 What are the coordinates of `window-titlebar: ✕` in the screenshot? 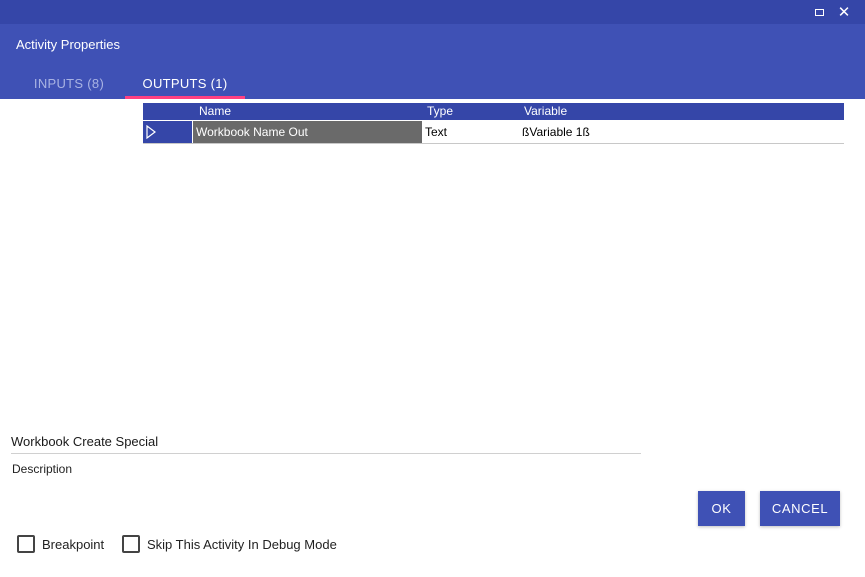 It's located at (432, 12).